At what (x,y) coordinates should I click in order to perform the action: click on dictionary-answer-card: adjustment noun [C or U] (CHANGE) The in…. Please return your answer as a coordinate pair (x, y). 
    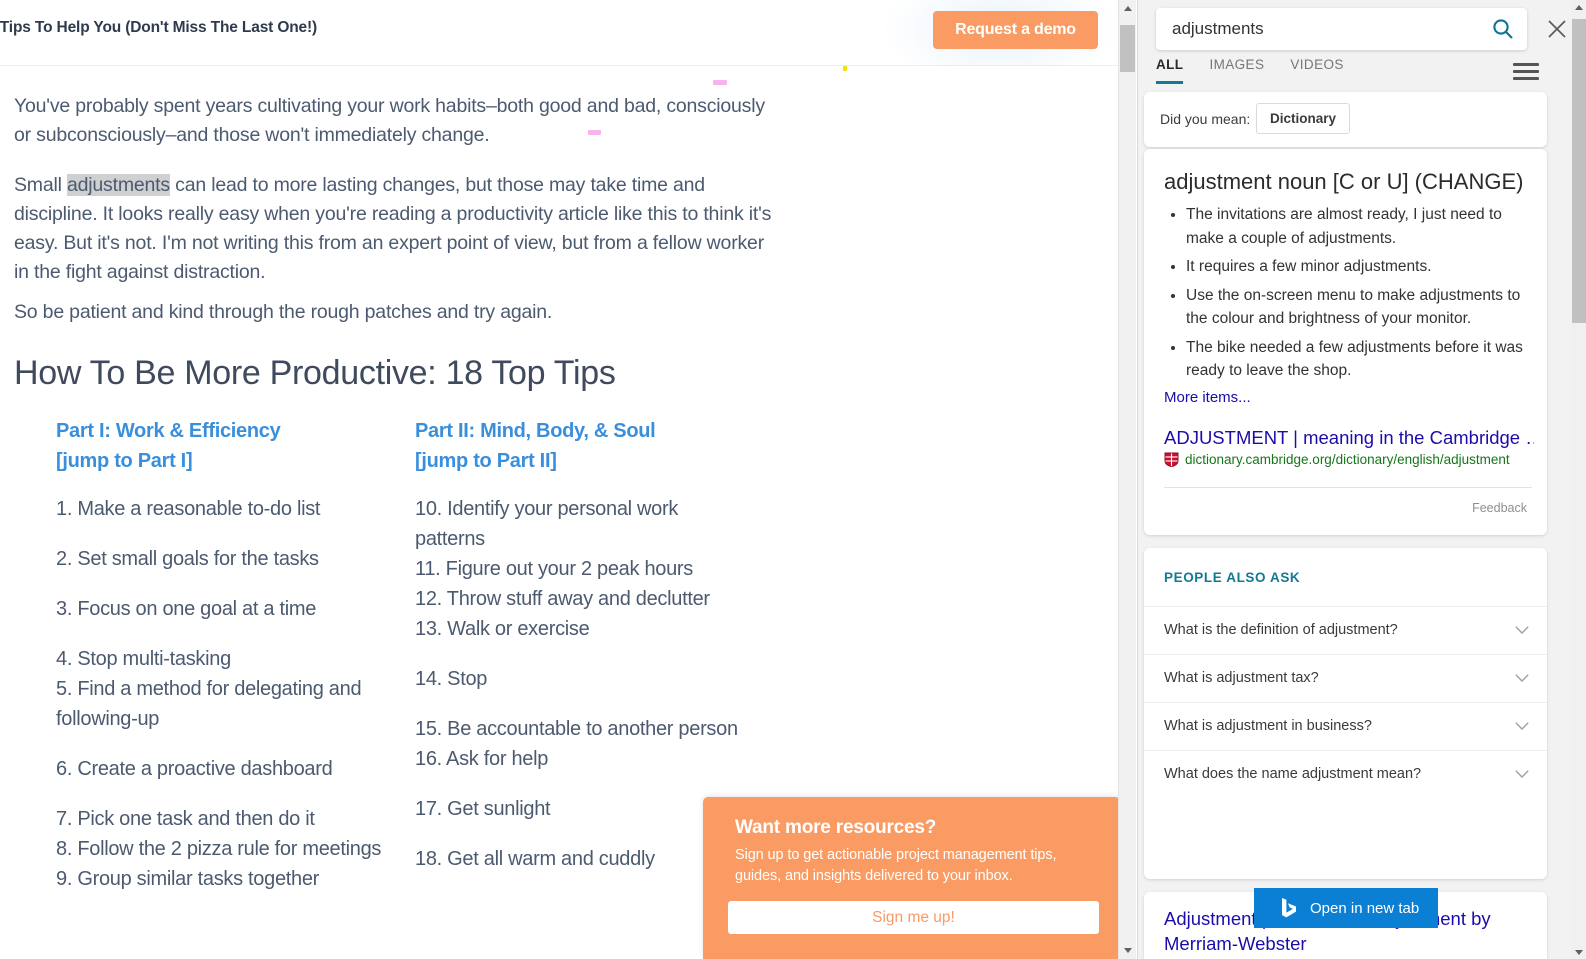
    Looking at the image, I should click on (1345, 342).